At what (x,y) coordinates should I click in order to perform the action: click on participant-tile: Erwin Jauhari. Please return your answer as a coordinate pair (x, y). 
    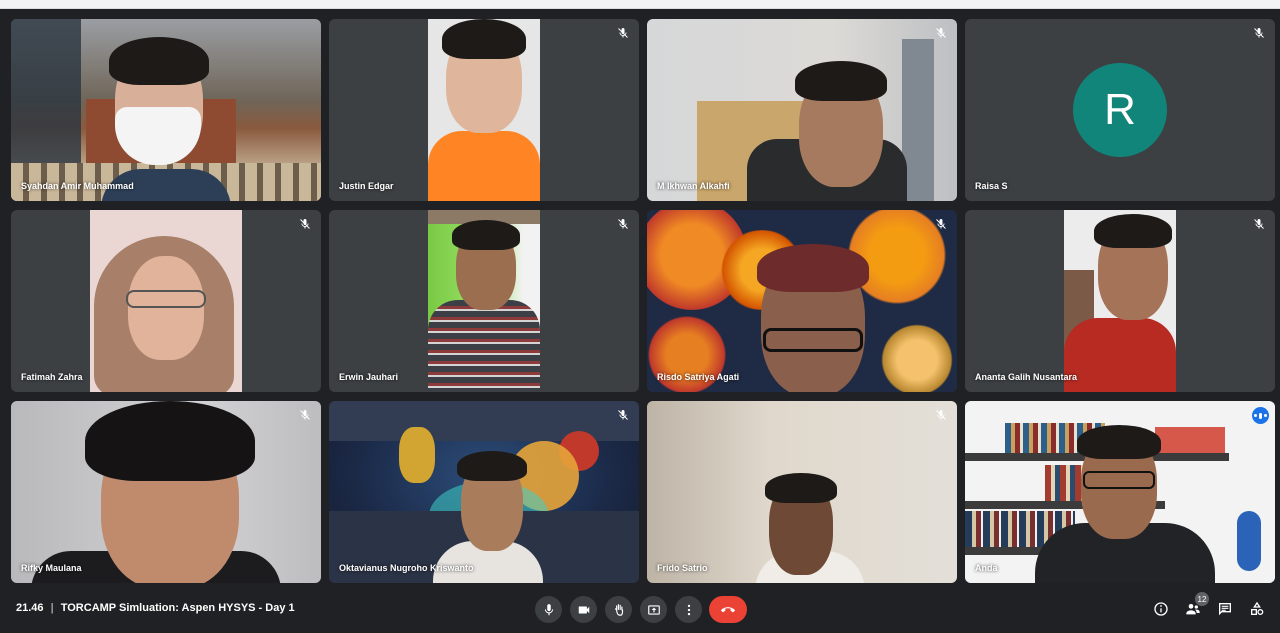
    Looking at the image, I should click on (484, 301).